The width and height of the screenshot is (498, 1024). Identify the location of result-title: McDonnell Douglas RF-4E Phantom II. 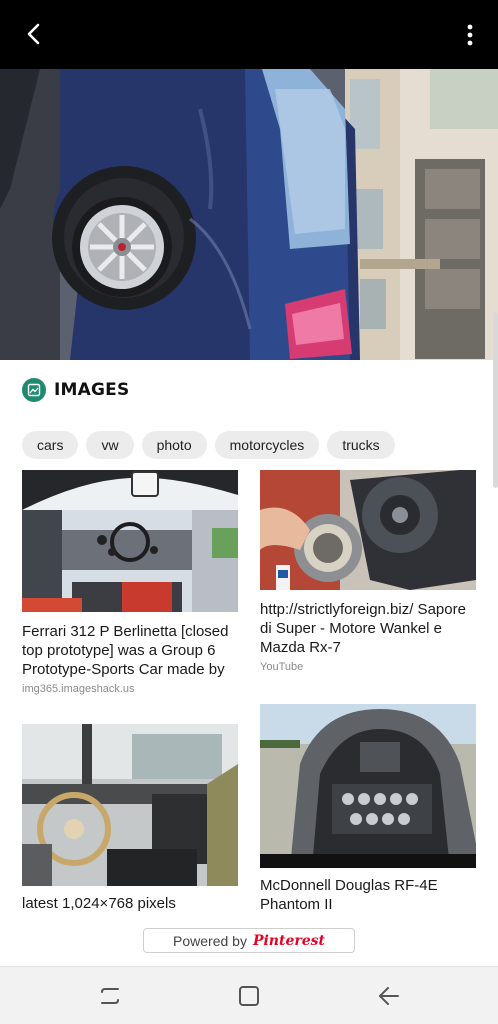
(368, 895).